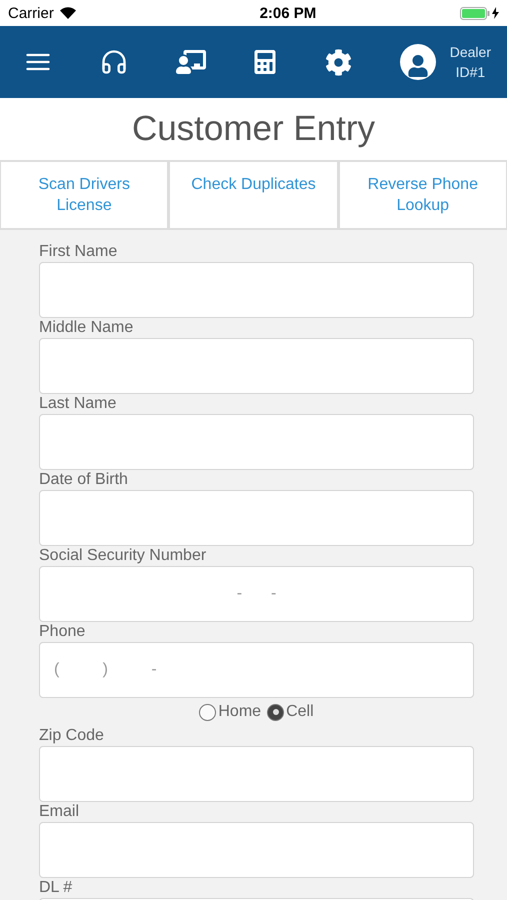 Image resolution: width=507 pixels, height=900 pixels. Describe the element at coordinates (418, 62) in the screenshot. I see `user-avatar-icon` at that location.